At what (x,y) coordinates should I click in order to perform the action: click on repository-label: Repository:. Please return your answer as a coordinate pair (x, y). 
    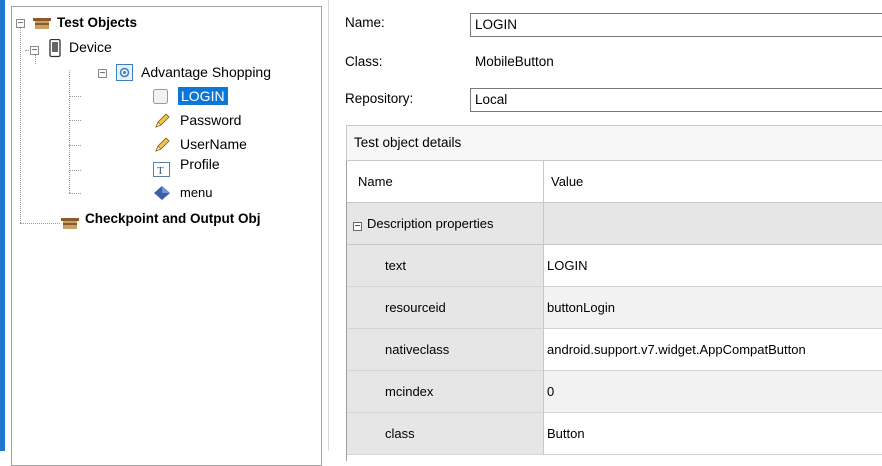
    Looking at the image, I should click on (379, 98).